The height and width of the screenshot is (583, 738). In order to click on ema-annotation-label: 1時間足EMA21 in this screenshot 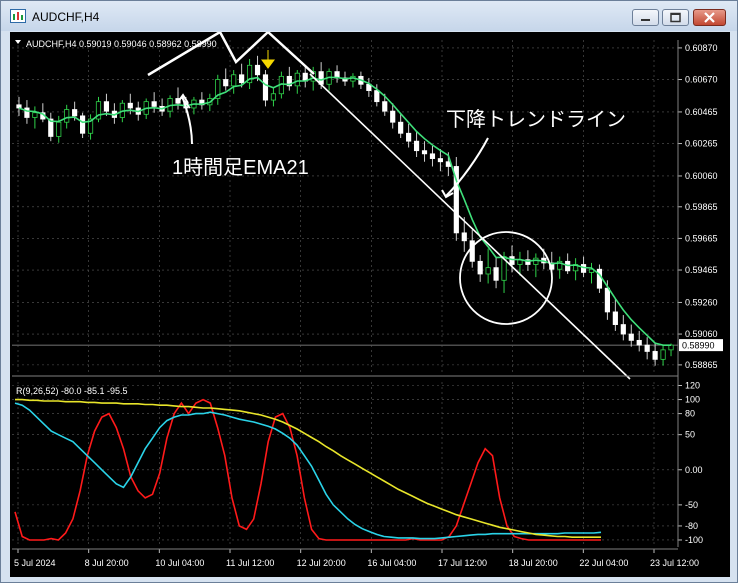, I will do `click(240, 167)`.